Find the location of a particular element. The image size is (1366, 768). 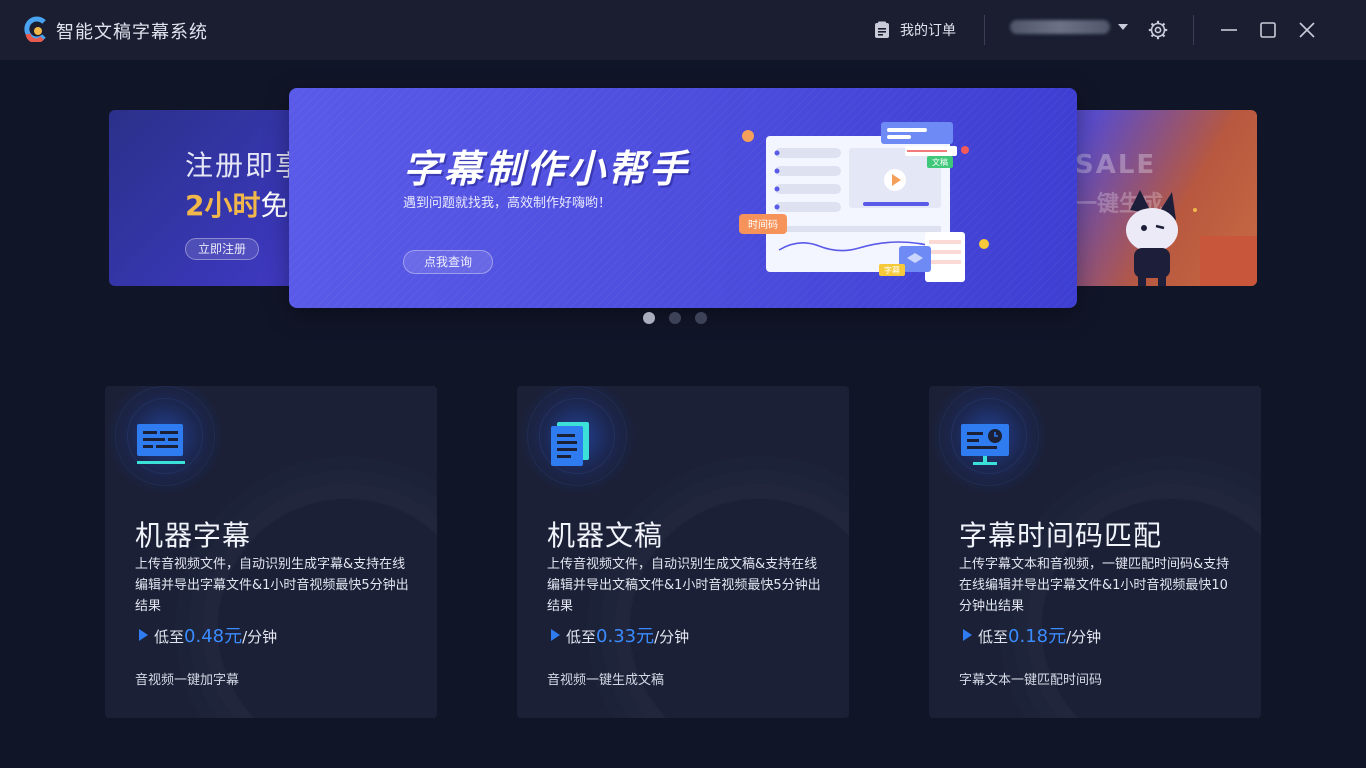

card-price: 低至 0.48元/分钟 is located at coordinates (208, 635).